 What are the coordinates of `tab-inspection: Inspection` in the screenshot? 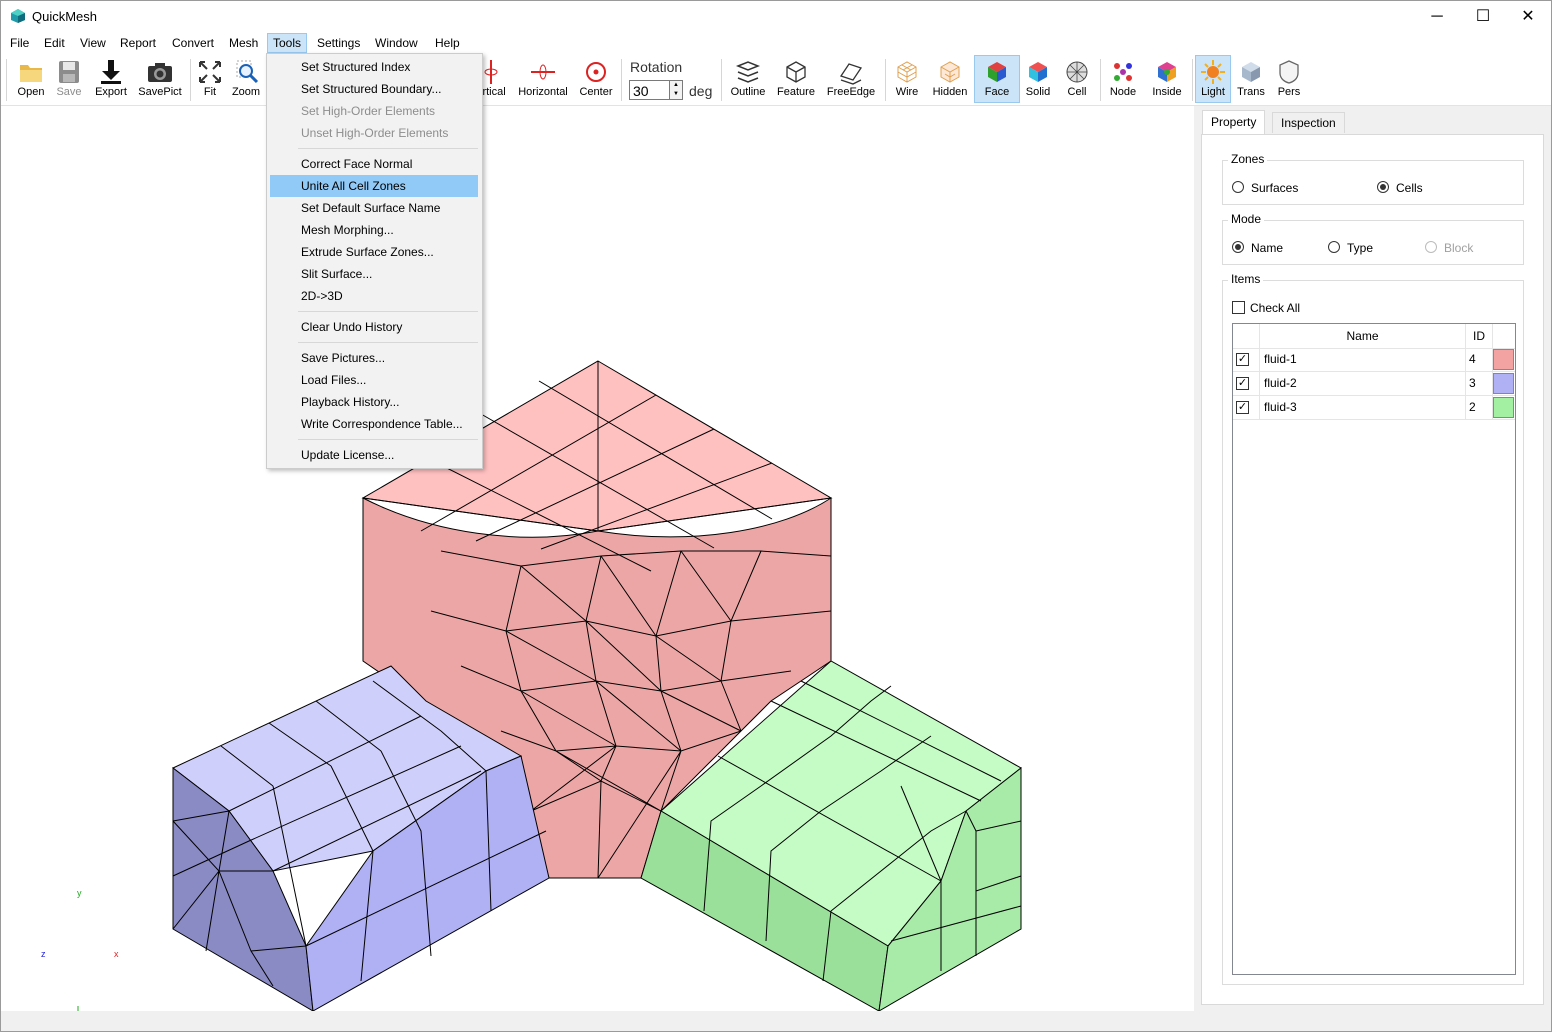 It's located at (1308, 122).